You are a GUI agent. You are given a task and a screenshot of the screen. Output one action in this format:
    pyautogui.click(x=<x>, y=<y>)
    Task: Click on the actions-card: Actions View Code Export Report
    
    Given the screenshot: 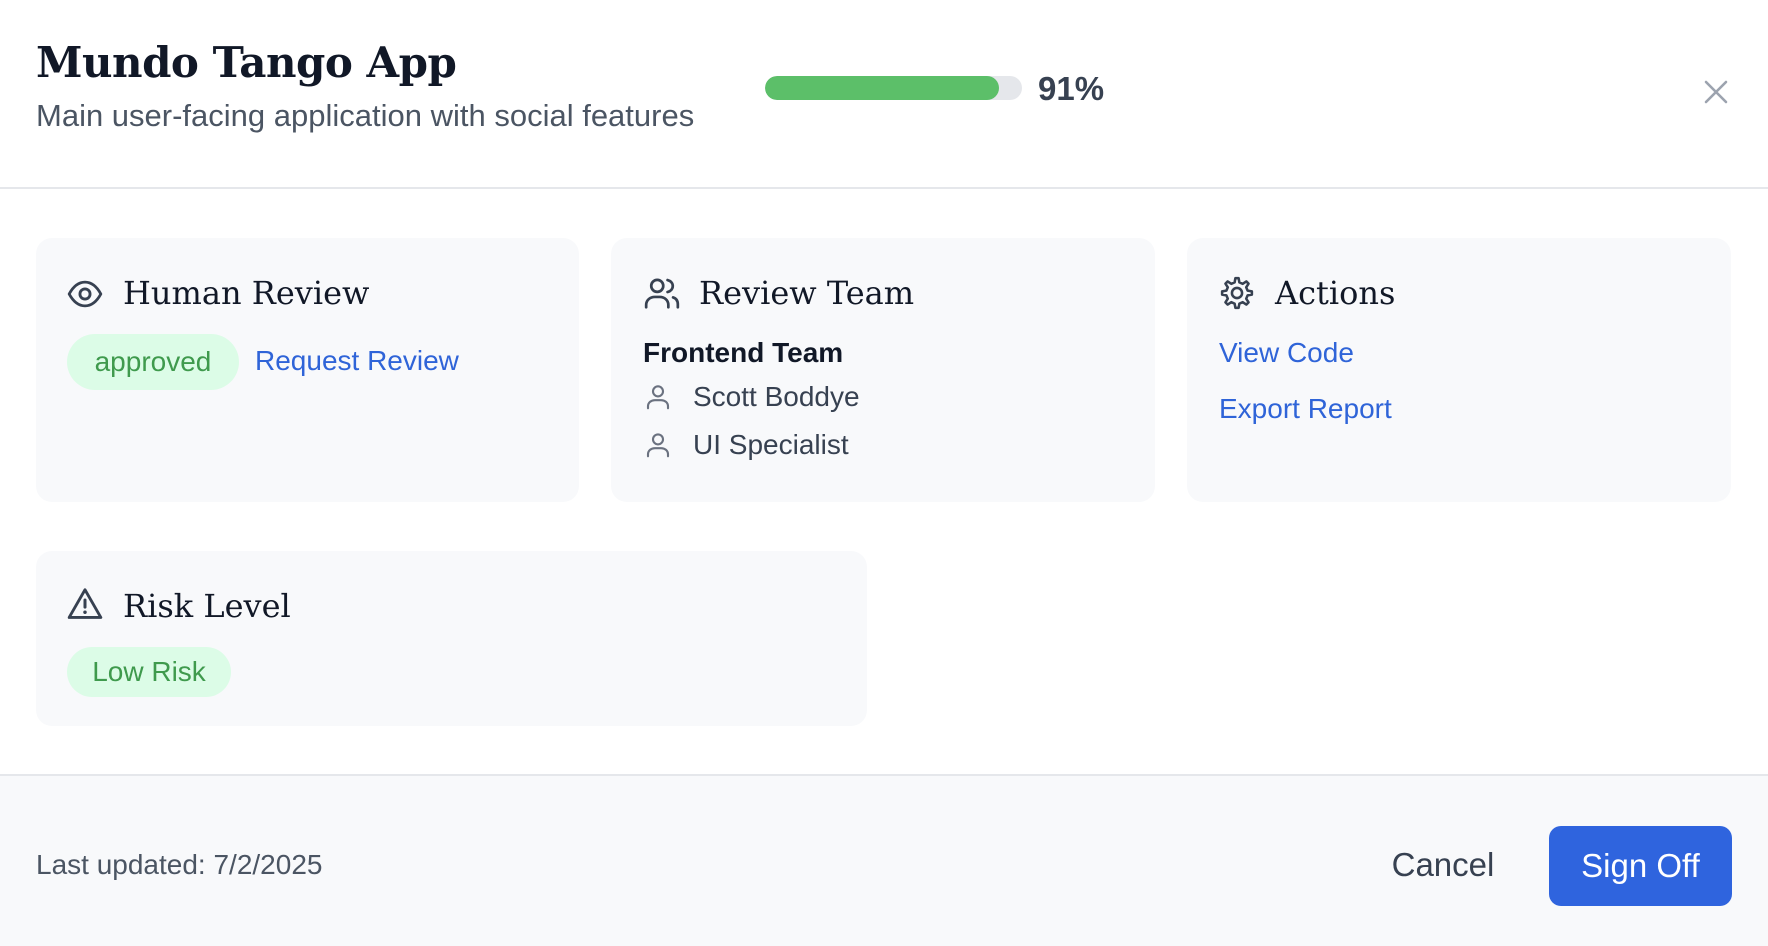 What is the action you would take?
    pyautogui.click(x=1459, y=370)
    